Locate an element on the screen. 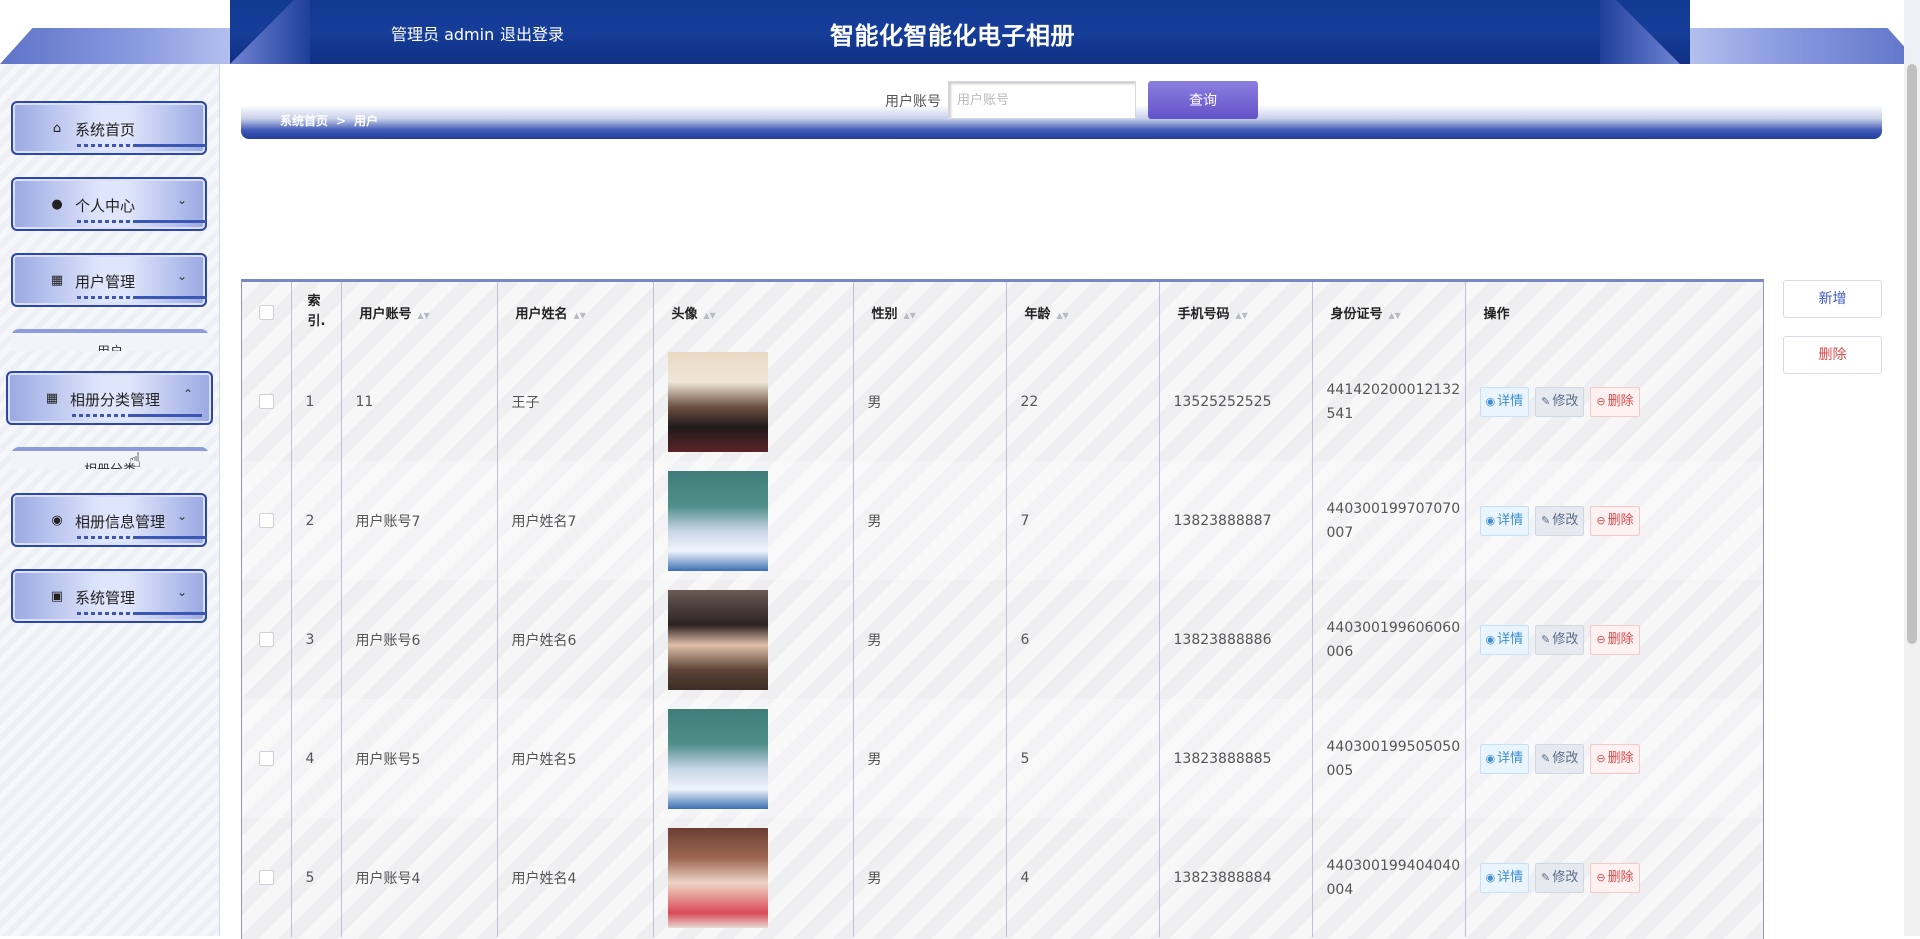  breadcrumb-home: 系统首页 is located at coordinates (304, 121).